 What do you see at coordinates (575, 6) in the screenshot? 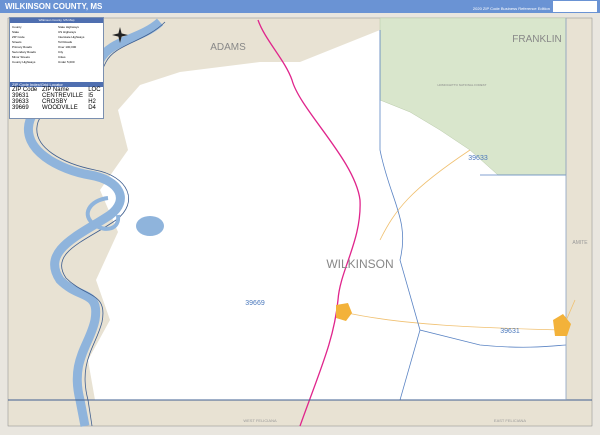
I see `publisher-logo` at bounding box center [575, 6].